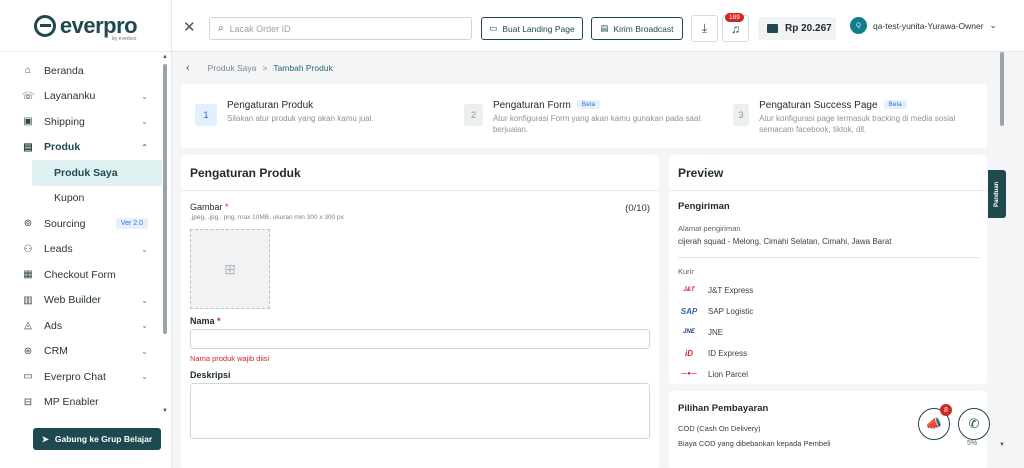  Describe the element at coordinates (81, 352) in the screenshot. I see `sidebar-item-crm: ⊛ CRM ⌄` at that location.